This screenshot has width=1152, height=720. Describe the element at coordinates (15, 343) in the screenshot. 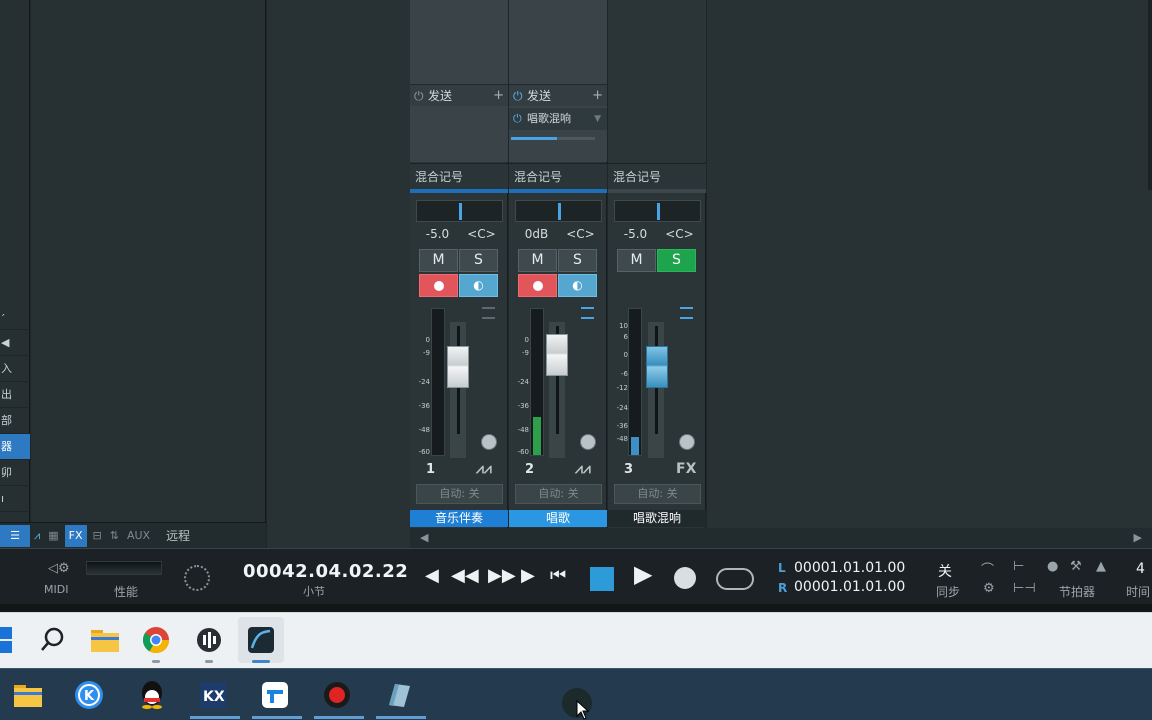

I see `side-label-1: ◀` at that location.